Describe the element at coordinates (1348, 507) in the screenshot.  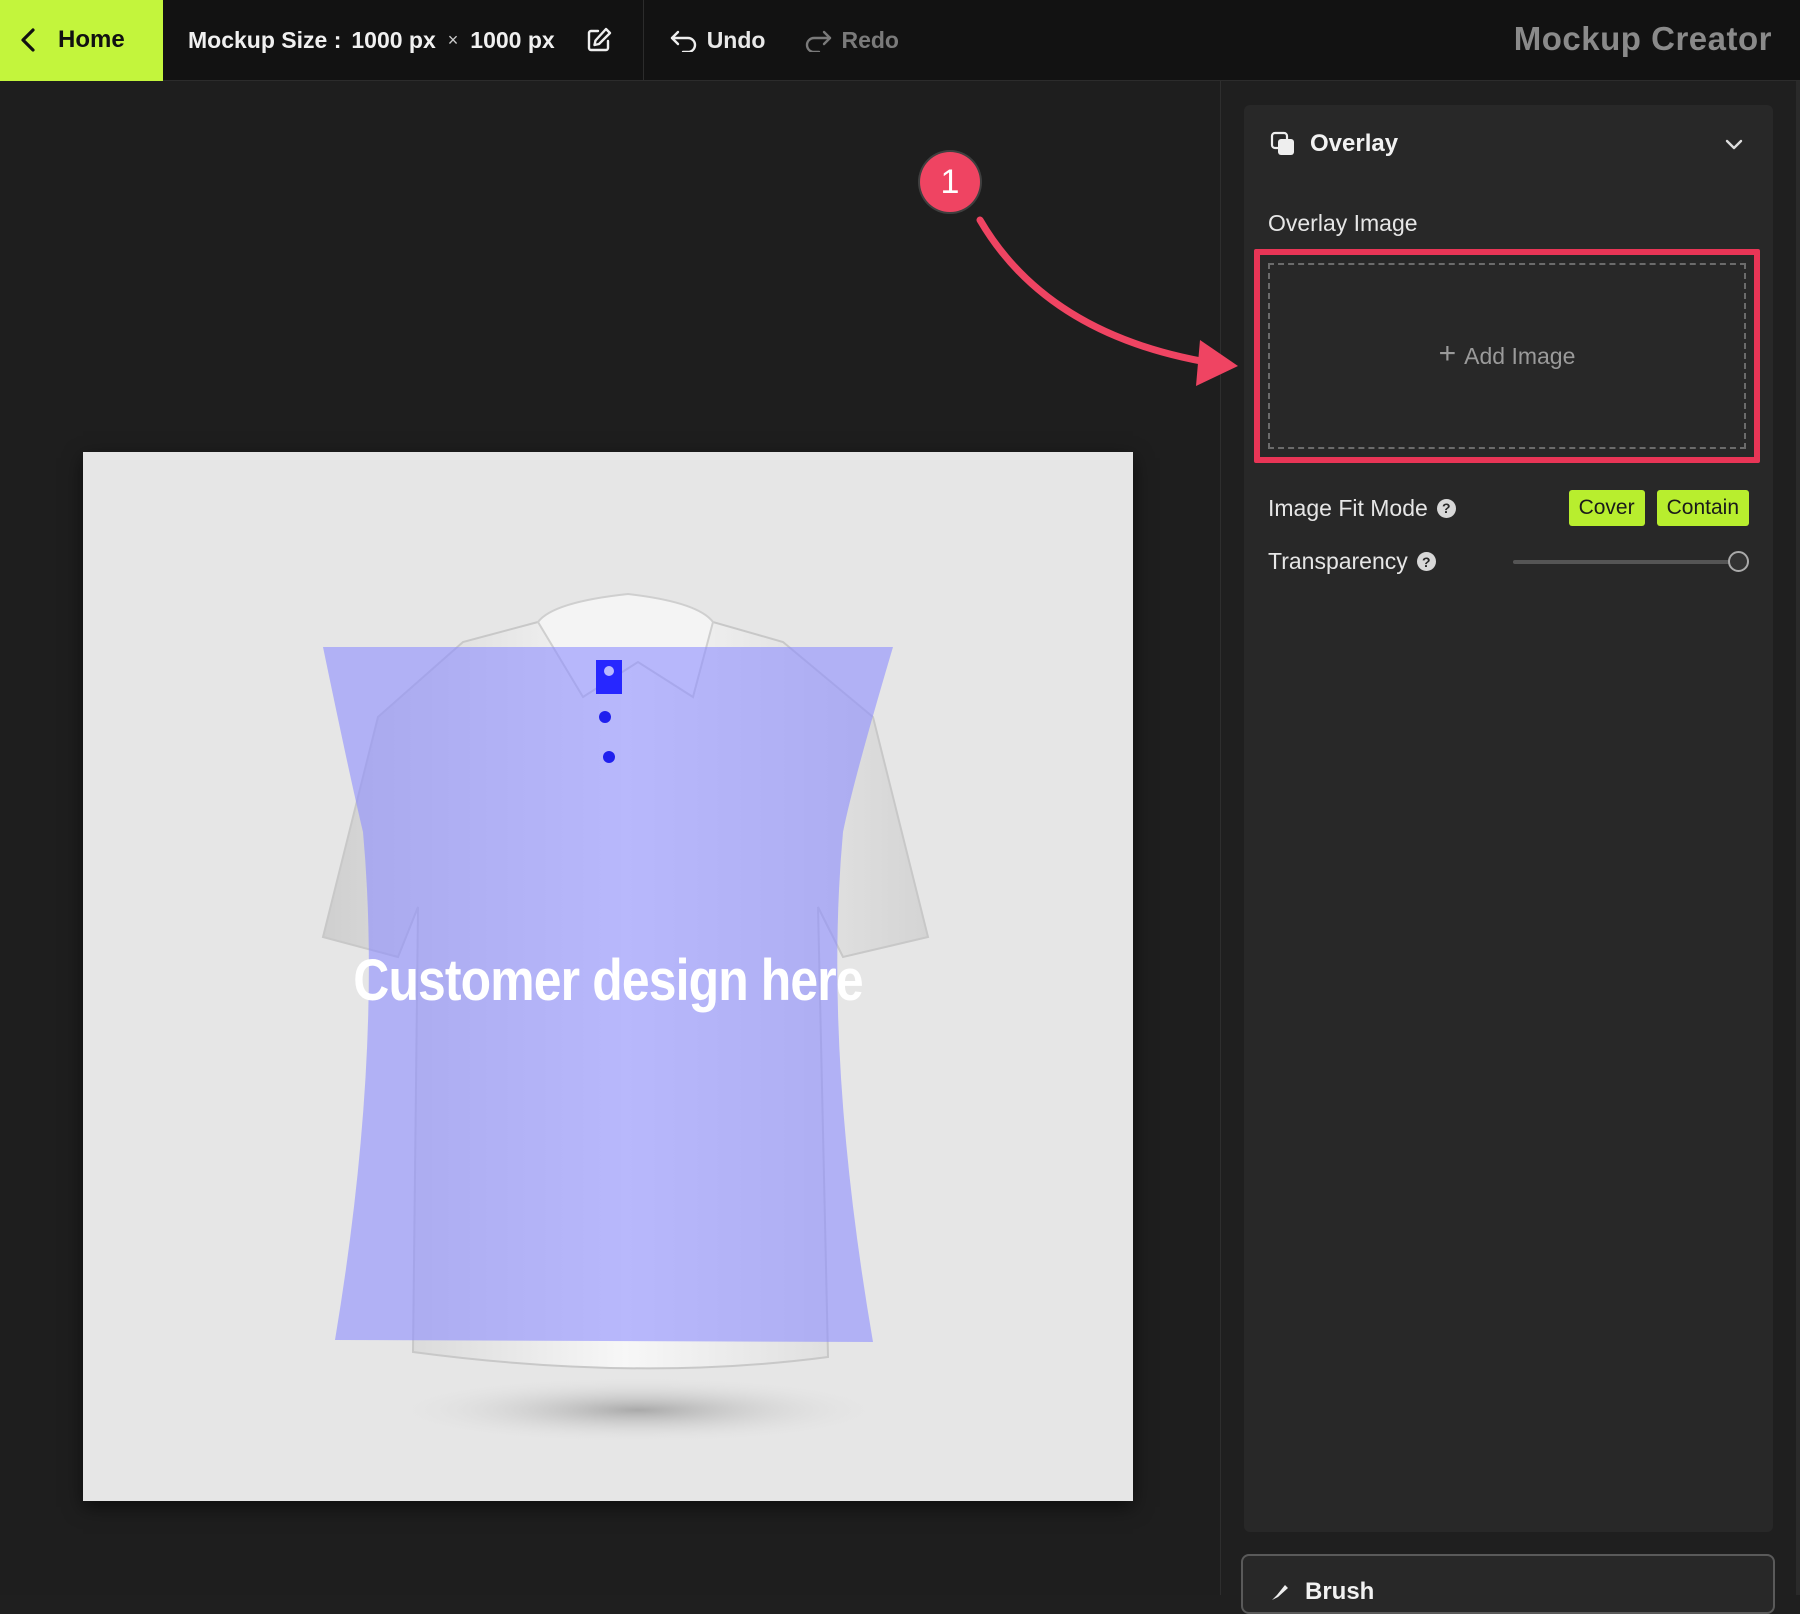
I see `fit-mode-label: Image Fit Mode` at that location.